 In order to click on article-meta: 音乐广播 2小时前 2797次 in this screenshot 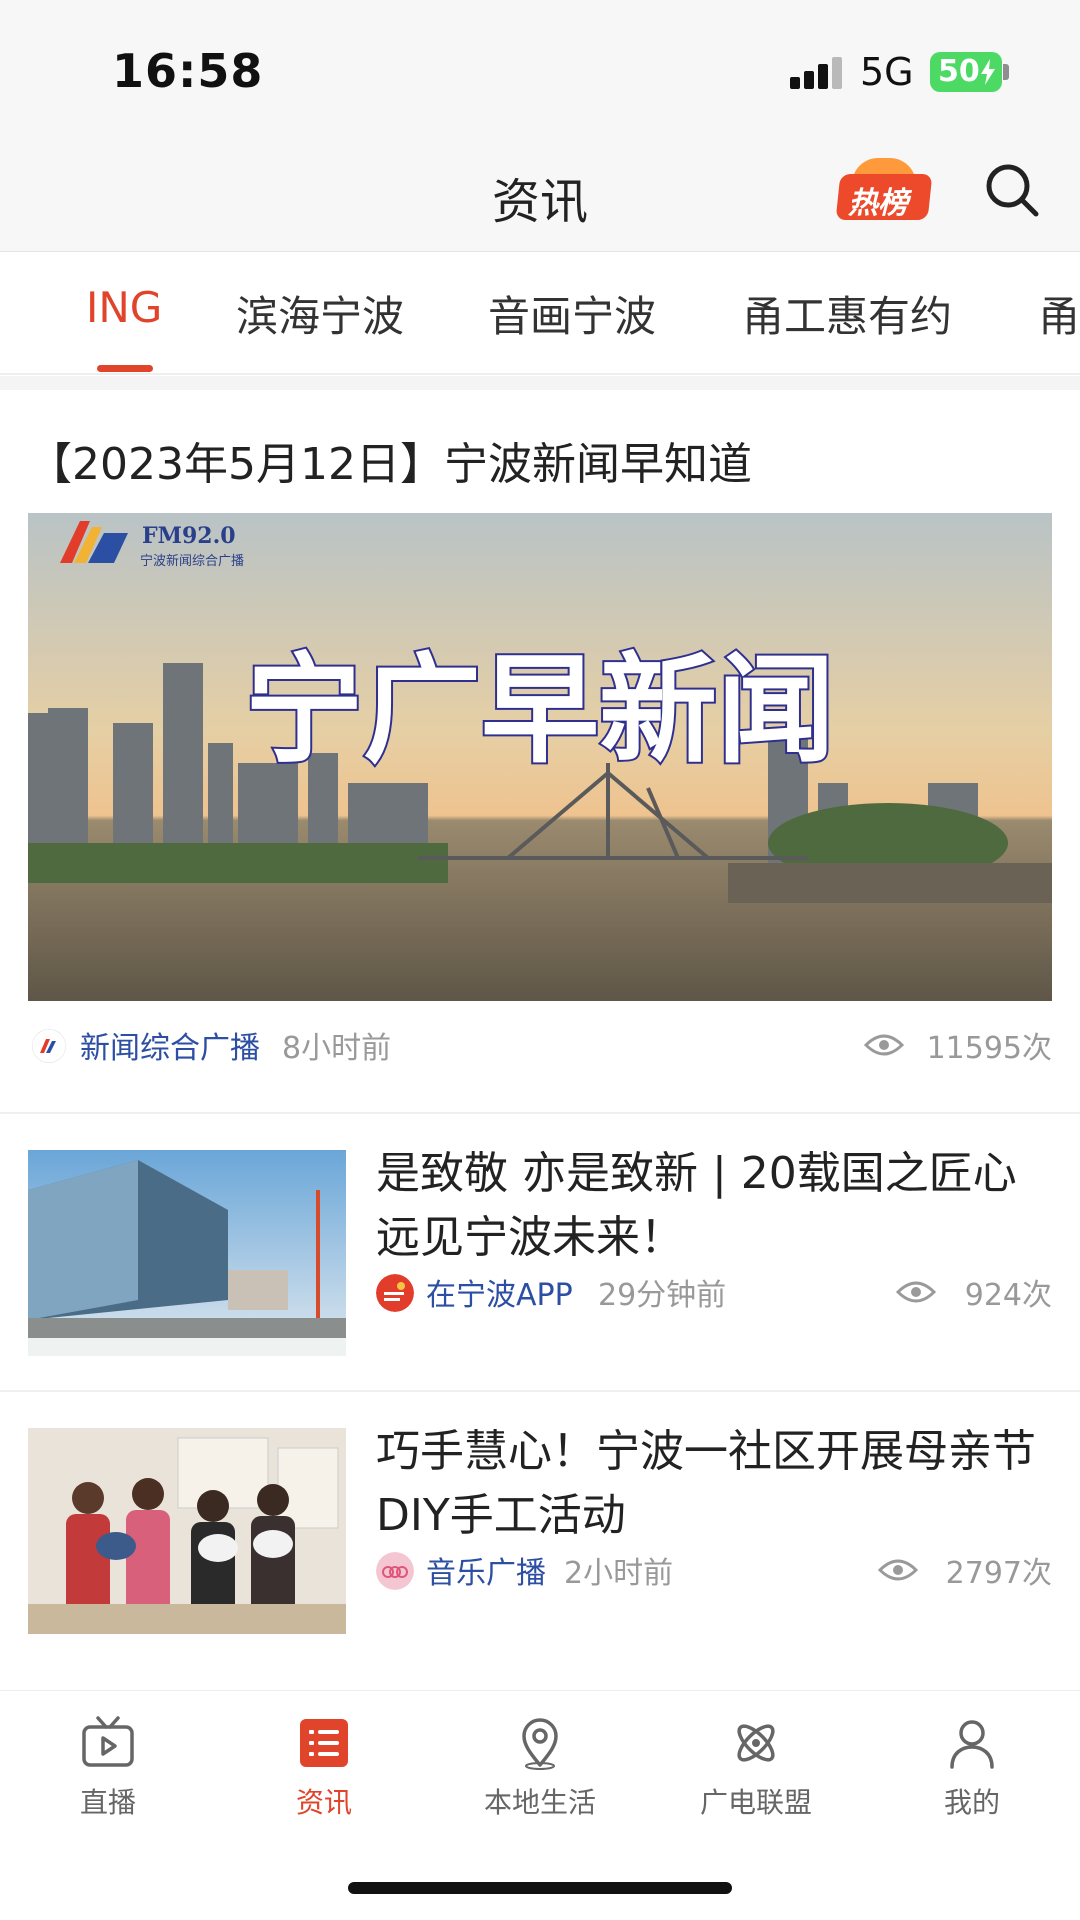, I will do `click(540, 1570)`.